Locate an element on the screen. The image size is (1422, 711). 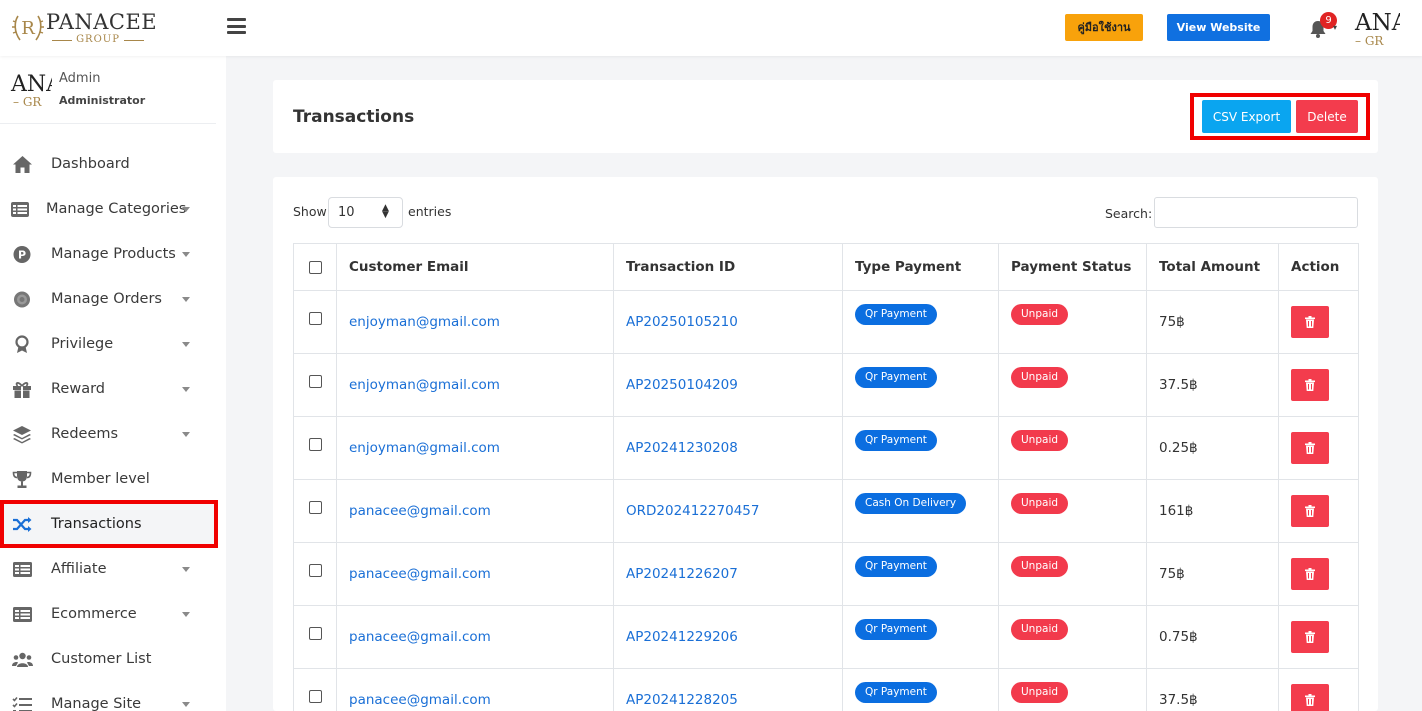
sidebar-item-affiliate: Affiliate is located at coordinates (108, 569).